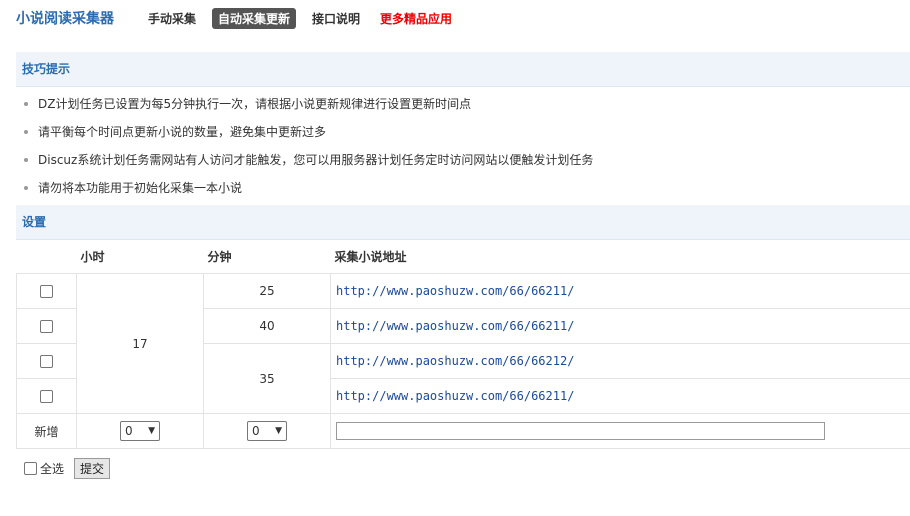 The width and height of the screenshot is (910, 516). I want to click on tip-item: 请平衡每个时间点更新小说的数量，避免集中更新过多, so click(308, 132).